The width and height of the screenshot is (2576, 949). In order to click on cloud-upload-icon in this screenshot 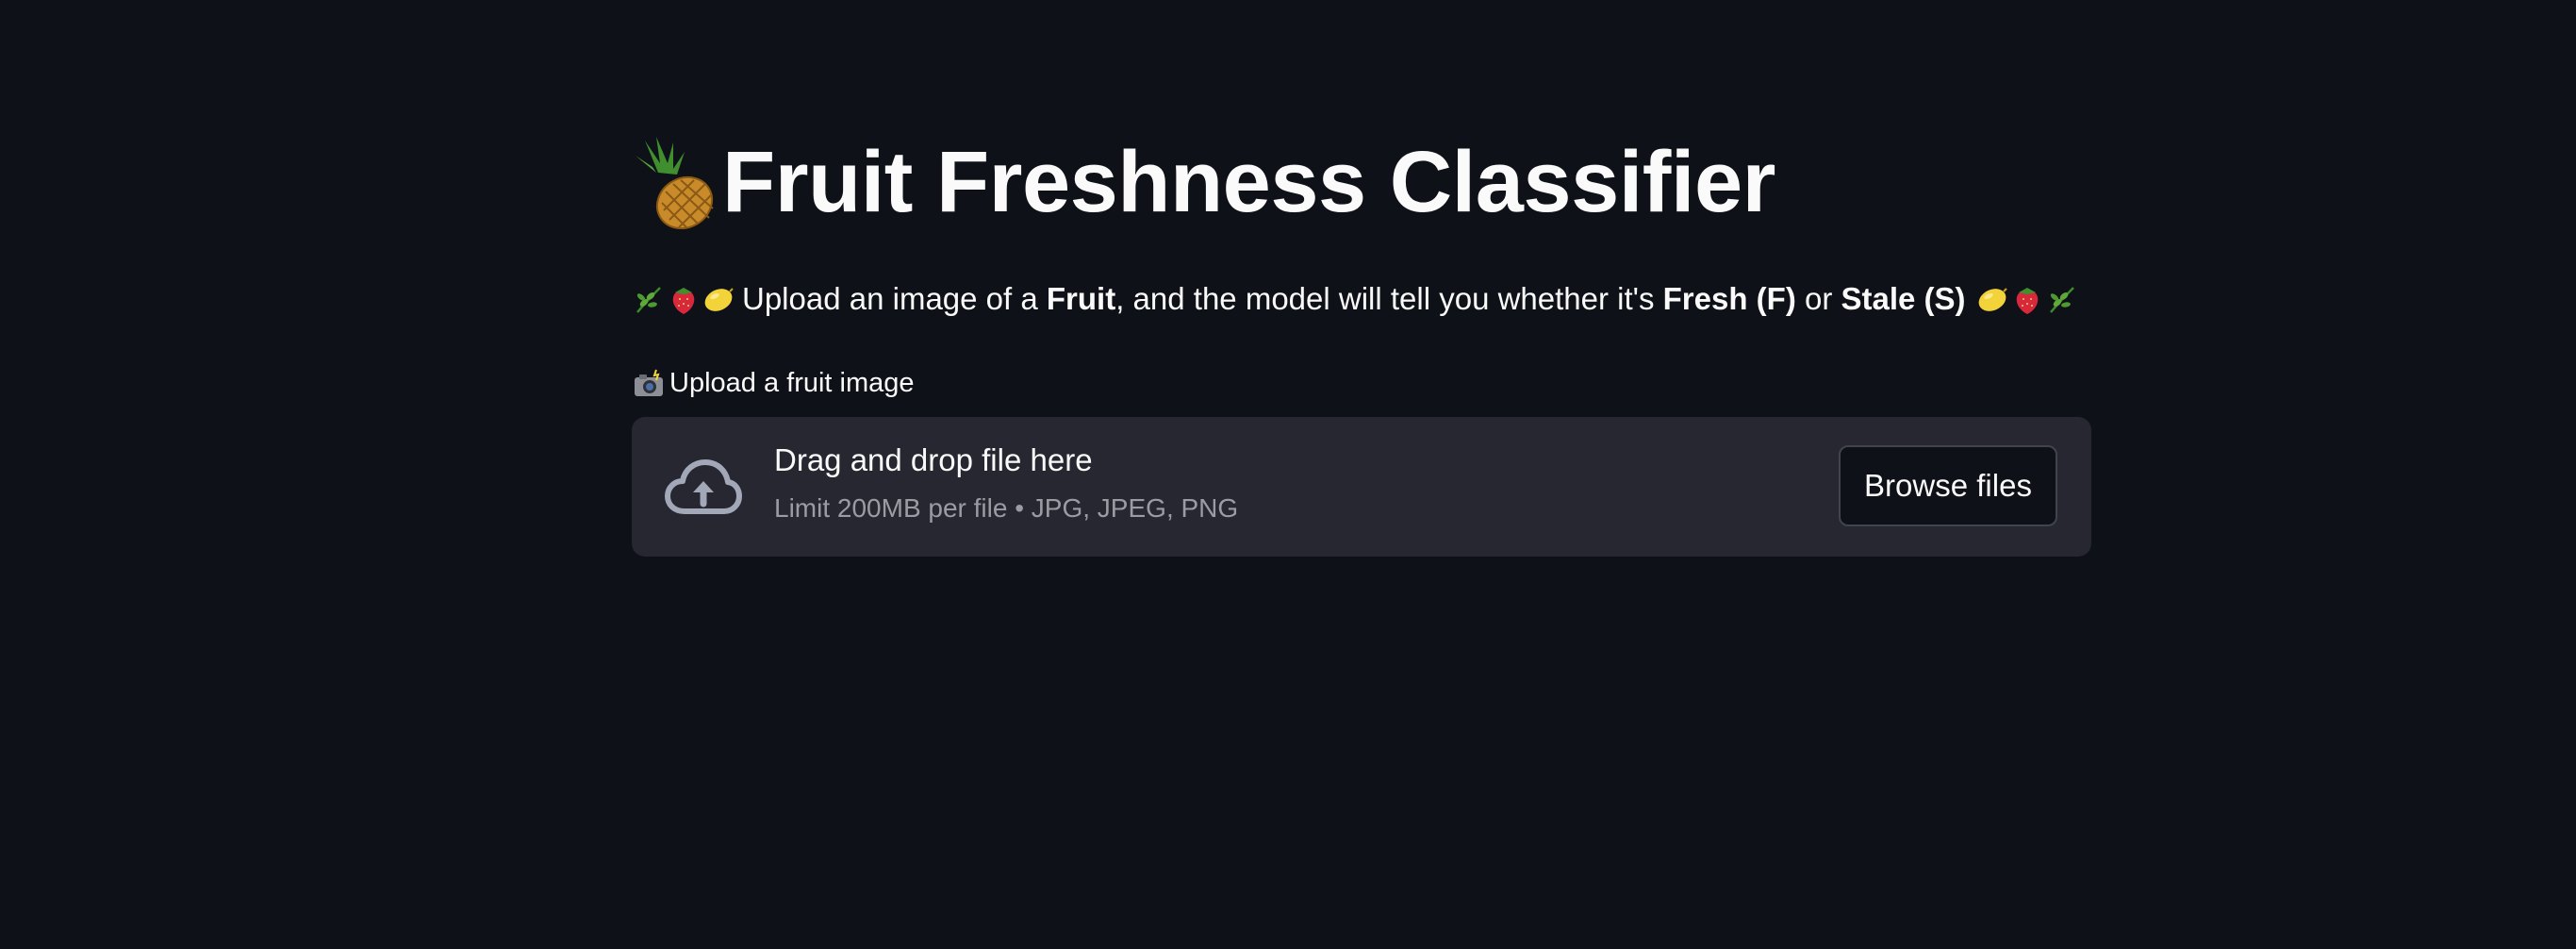, I will do `click(703, 486)`.